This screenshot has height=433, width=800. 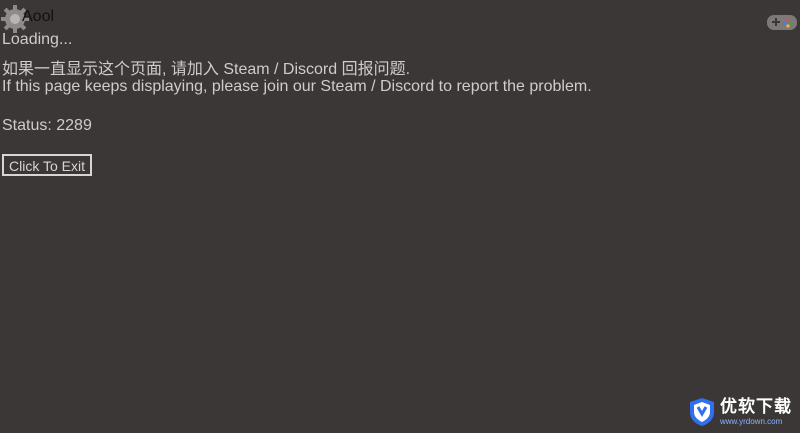 What do you see at coordinates (702, 412) in the screenshot?
I see `shield-logo-icon` at bounding box center [702, 412].